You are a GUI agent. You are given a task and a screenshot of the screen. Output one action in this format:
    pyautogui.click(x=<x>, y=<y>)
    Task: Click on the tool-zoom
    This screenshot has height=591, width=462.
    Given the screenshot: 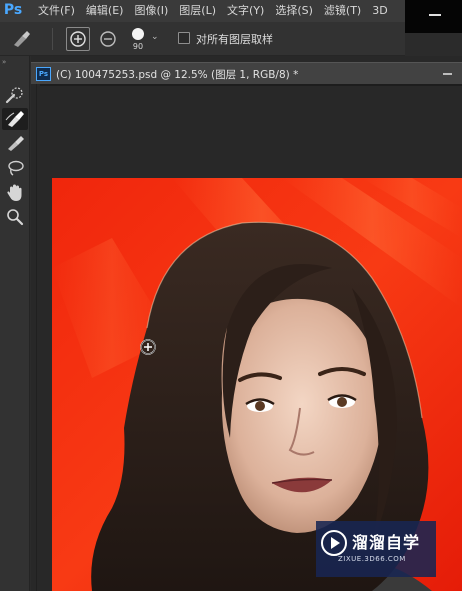 What is the action you would take?
    pyautogui.click(x=15, y=217)
    